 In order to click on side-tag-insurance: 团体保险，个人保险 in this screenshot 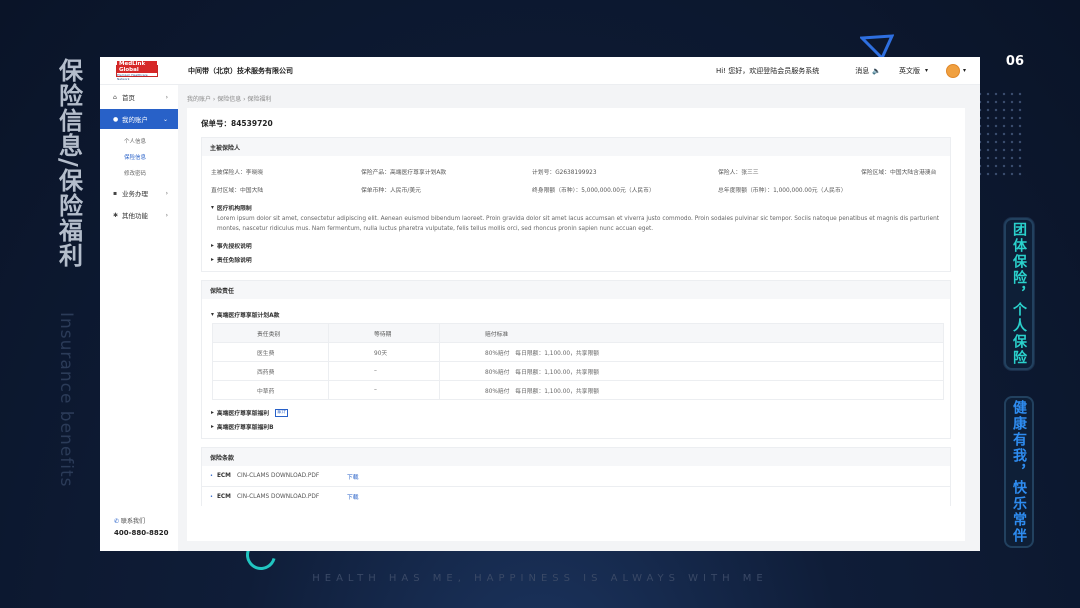, I will do `click(1019, 294)`.